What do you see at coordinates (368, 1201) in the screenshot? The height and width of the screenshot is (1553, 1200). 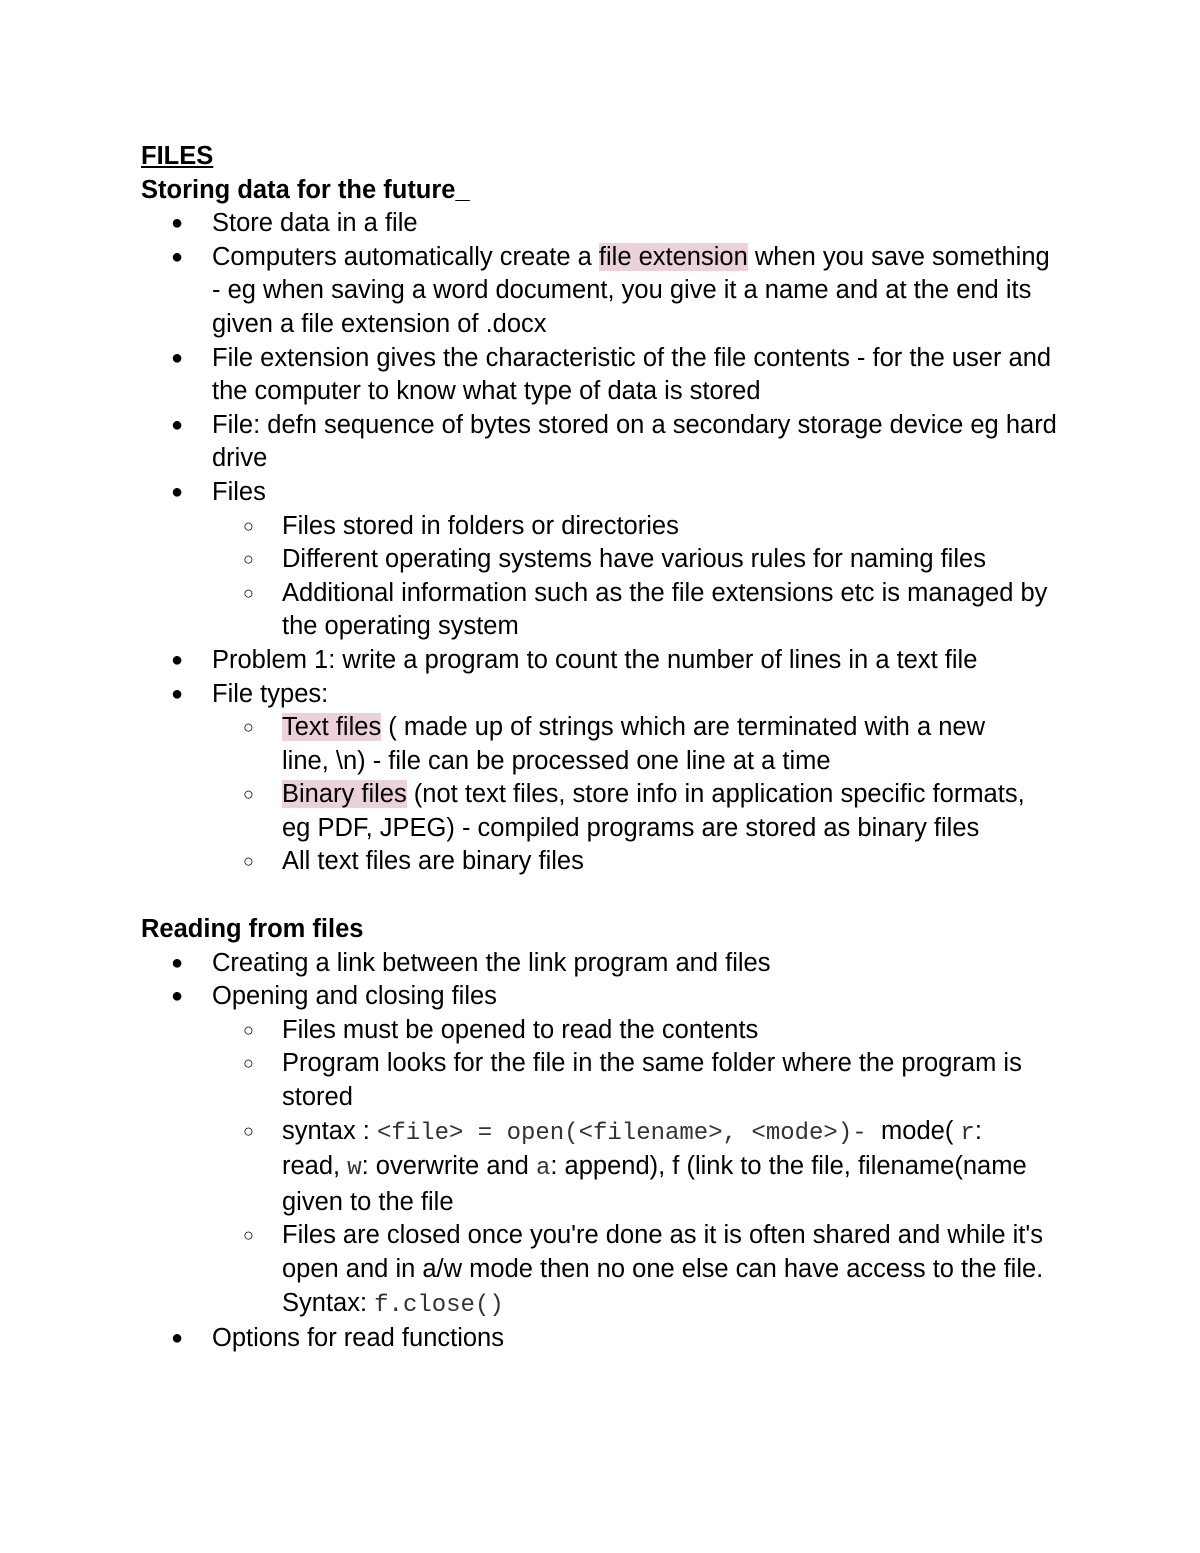 I see `sub-list-item-continuation: given to the file` at bounding box center [368, 1201].